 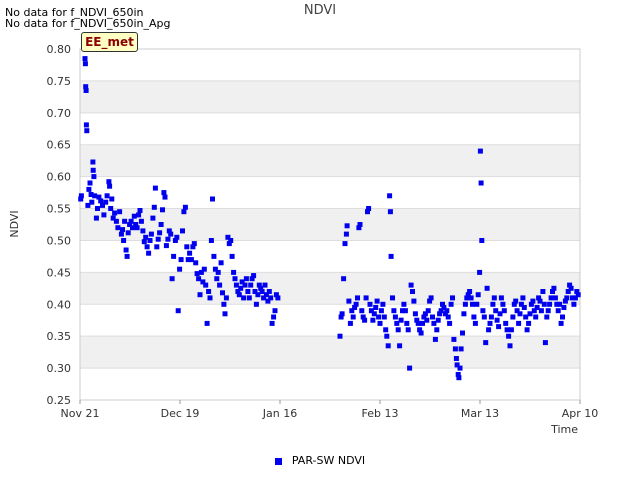 What do you see at coordinates (59, 113) in the screenshot?
I see `y-tick-label: 0.70` at bounding box center [59, 113].